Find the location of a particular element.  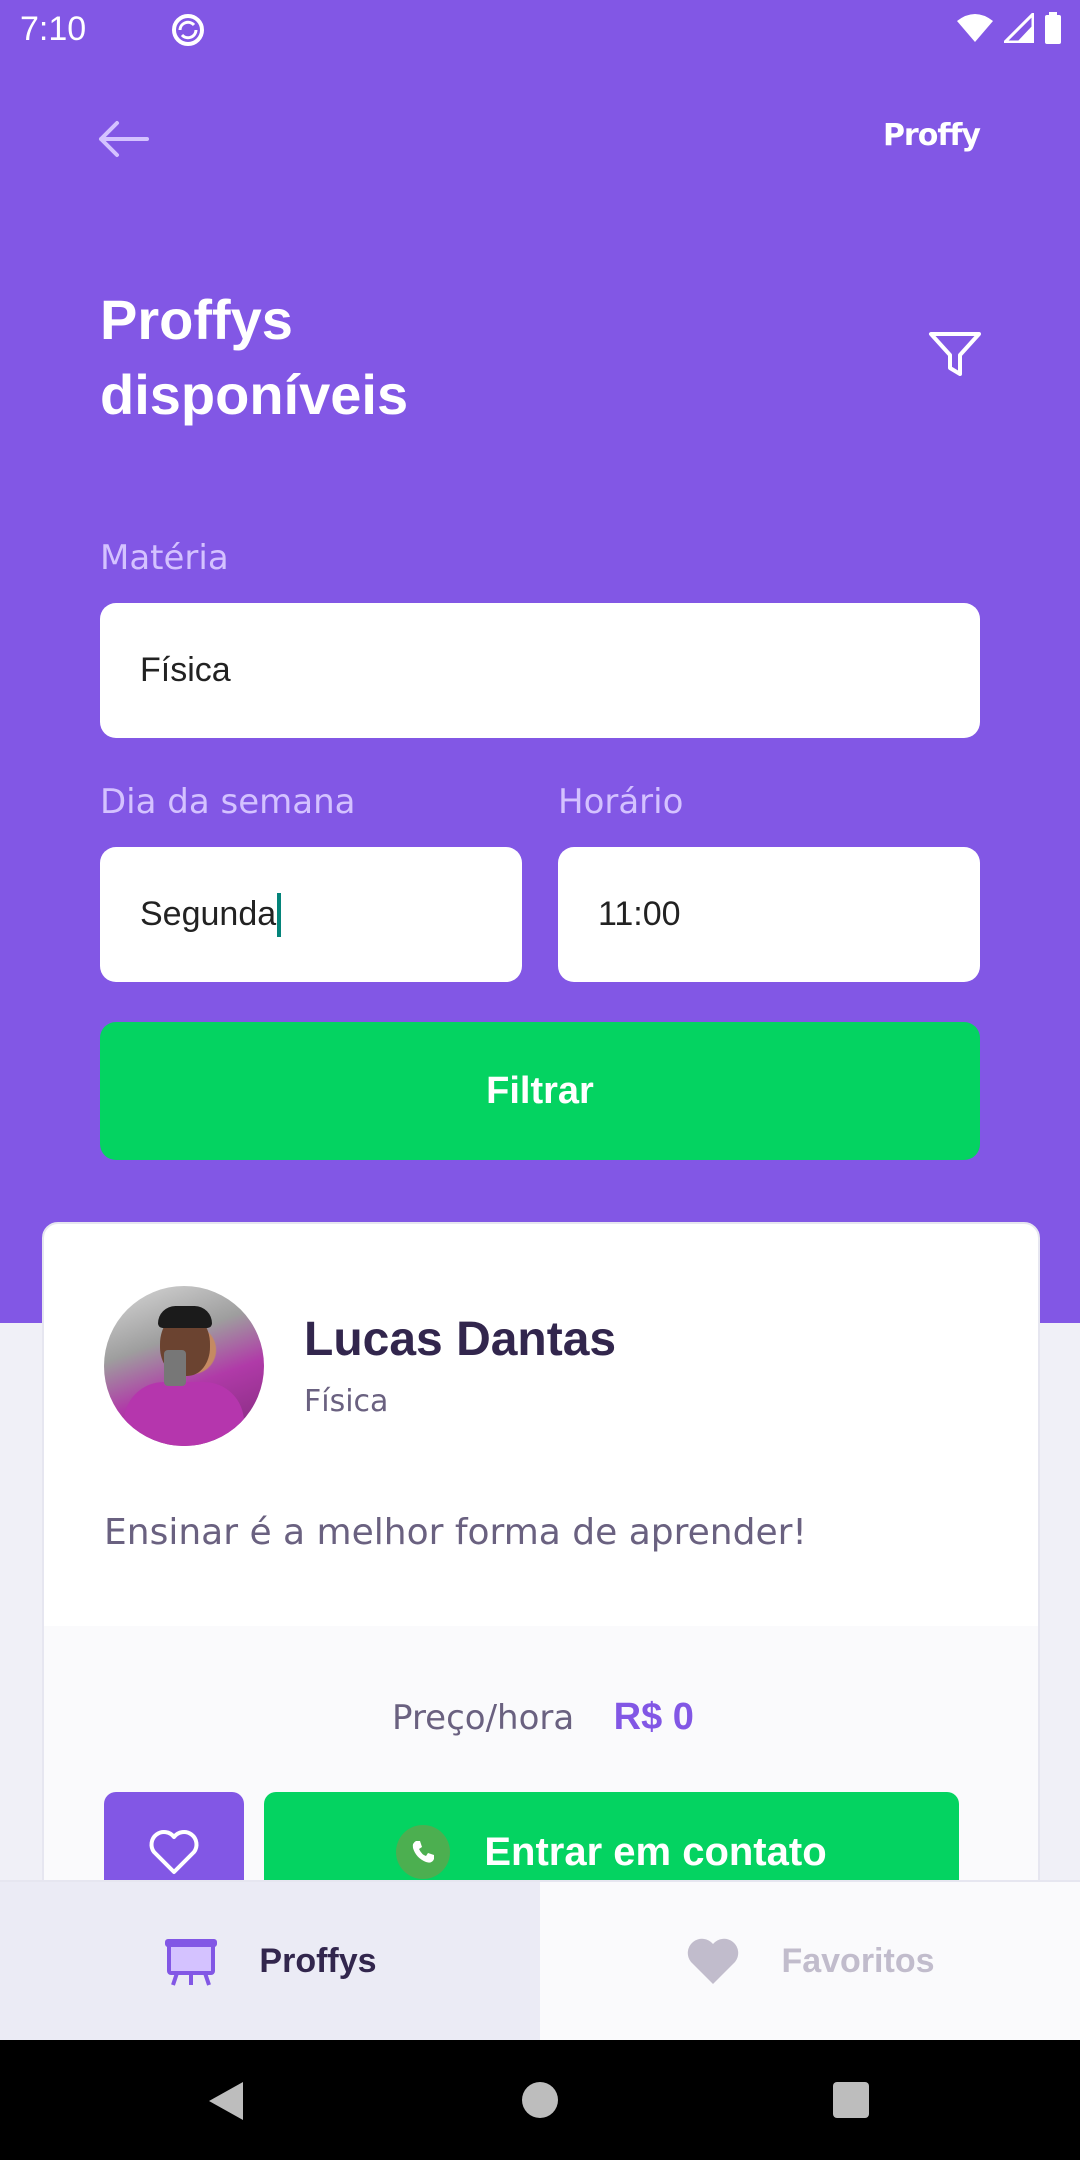

filter-icon is located at coordinates (955, 355).